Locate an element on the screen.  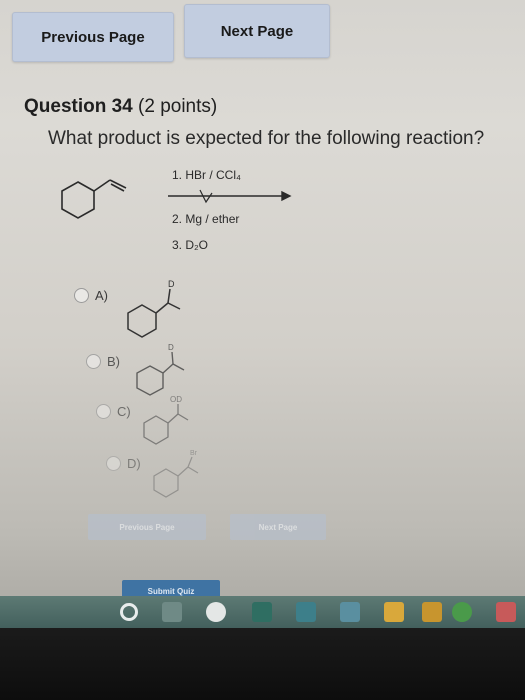
footer-next-page-button: Next Page is located at coordinates (278, 527).